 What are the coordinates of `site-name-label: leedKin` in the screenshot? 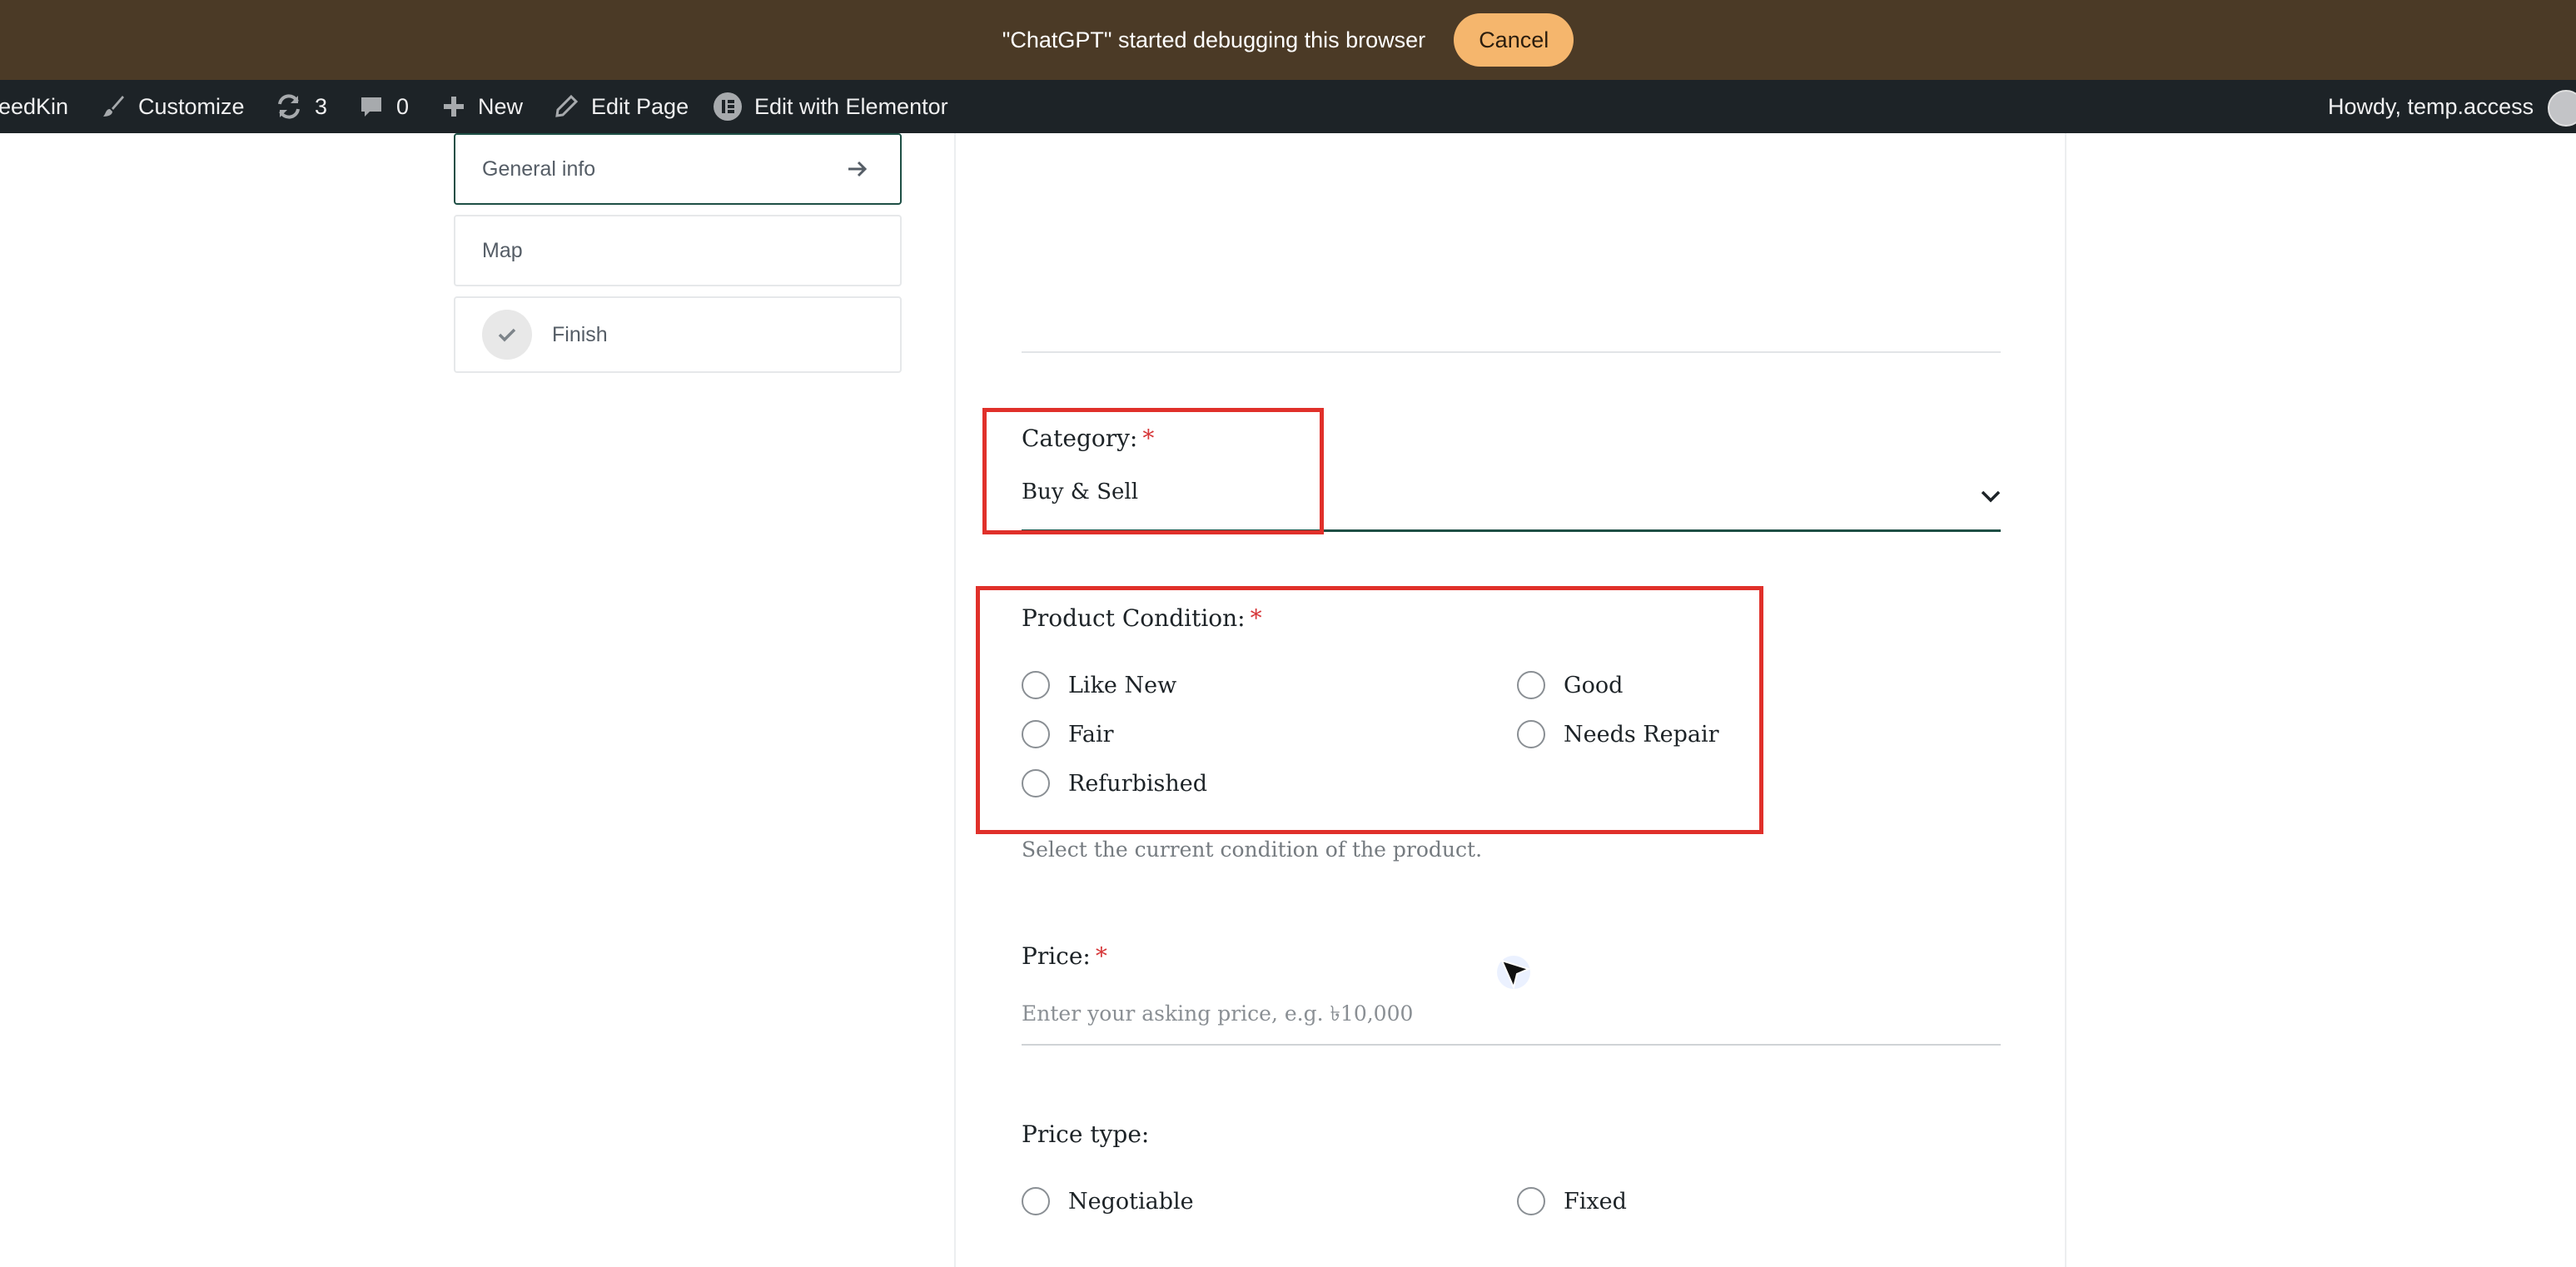 It's located at (34, 106).